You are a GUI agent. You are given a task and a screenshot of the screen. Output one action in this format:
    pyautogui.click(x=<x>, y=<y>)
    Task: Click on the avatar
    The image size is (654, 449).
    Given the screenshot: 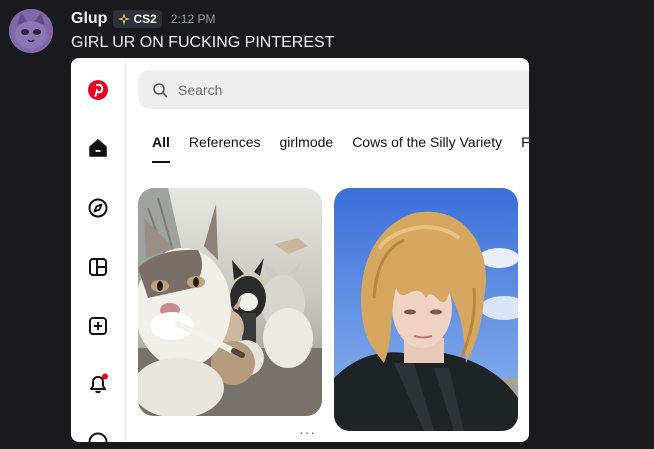 What is the action you would take?
    pyautogui.click(x=31, y=31)
    